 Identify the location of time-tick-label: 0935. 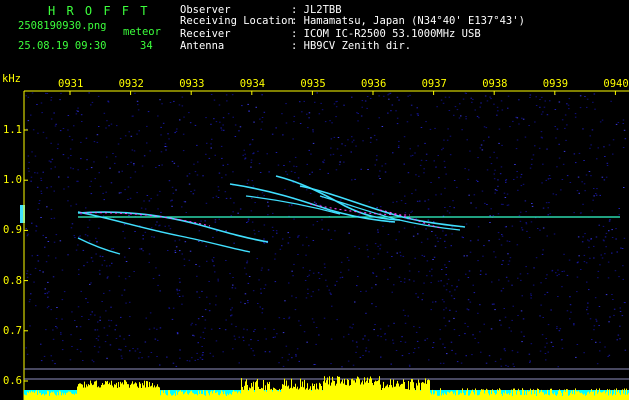
(313, 84).